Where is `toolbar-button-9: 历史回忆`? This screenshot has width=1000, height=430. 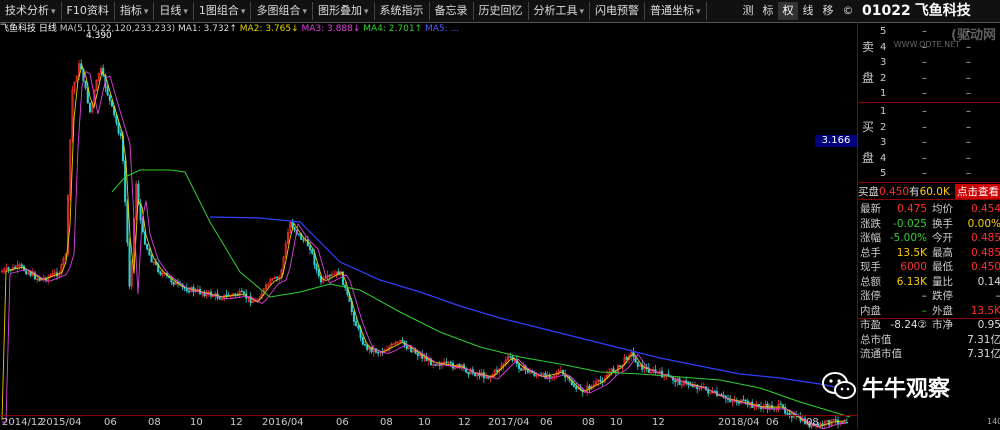 toolbar-button-9: 历史回忆 is located at coordinates (501, 11).